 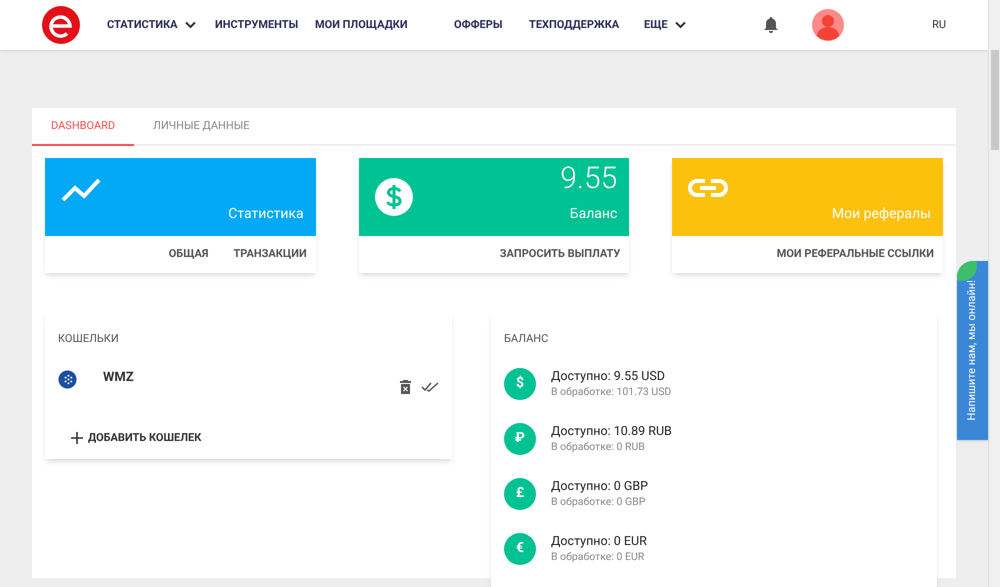 I want to click on pending-amount: В обработке: 0 RUB, so click(x=598, y=447).